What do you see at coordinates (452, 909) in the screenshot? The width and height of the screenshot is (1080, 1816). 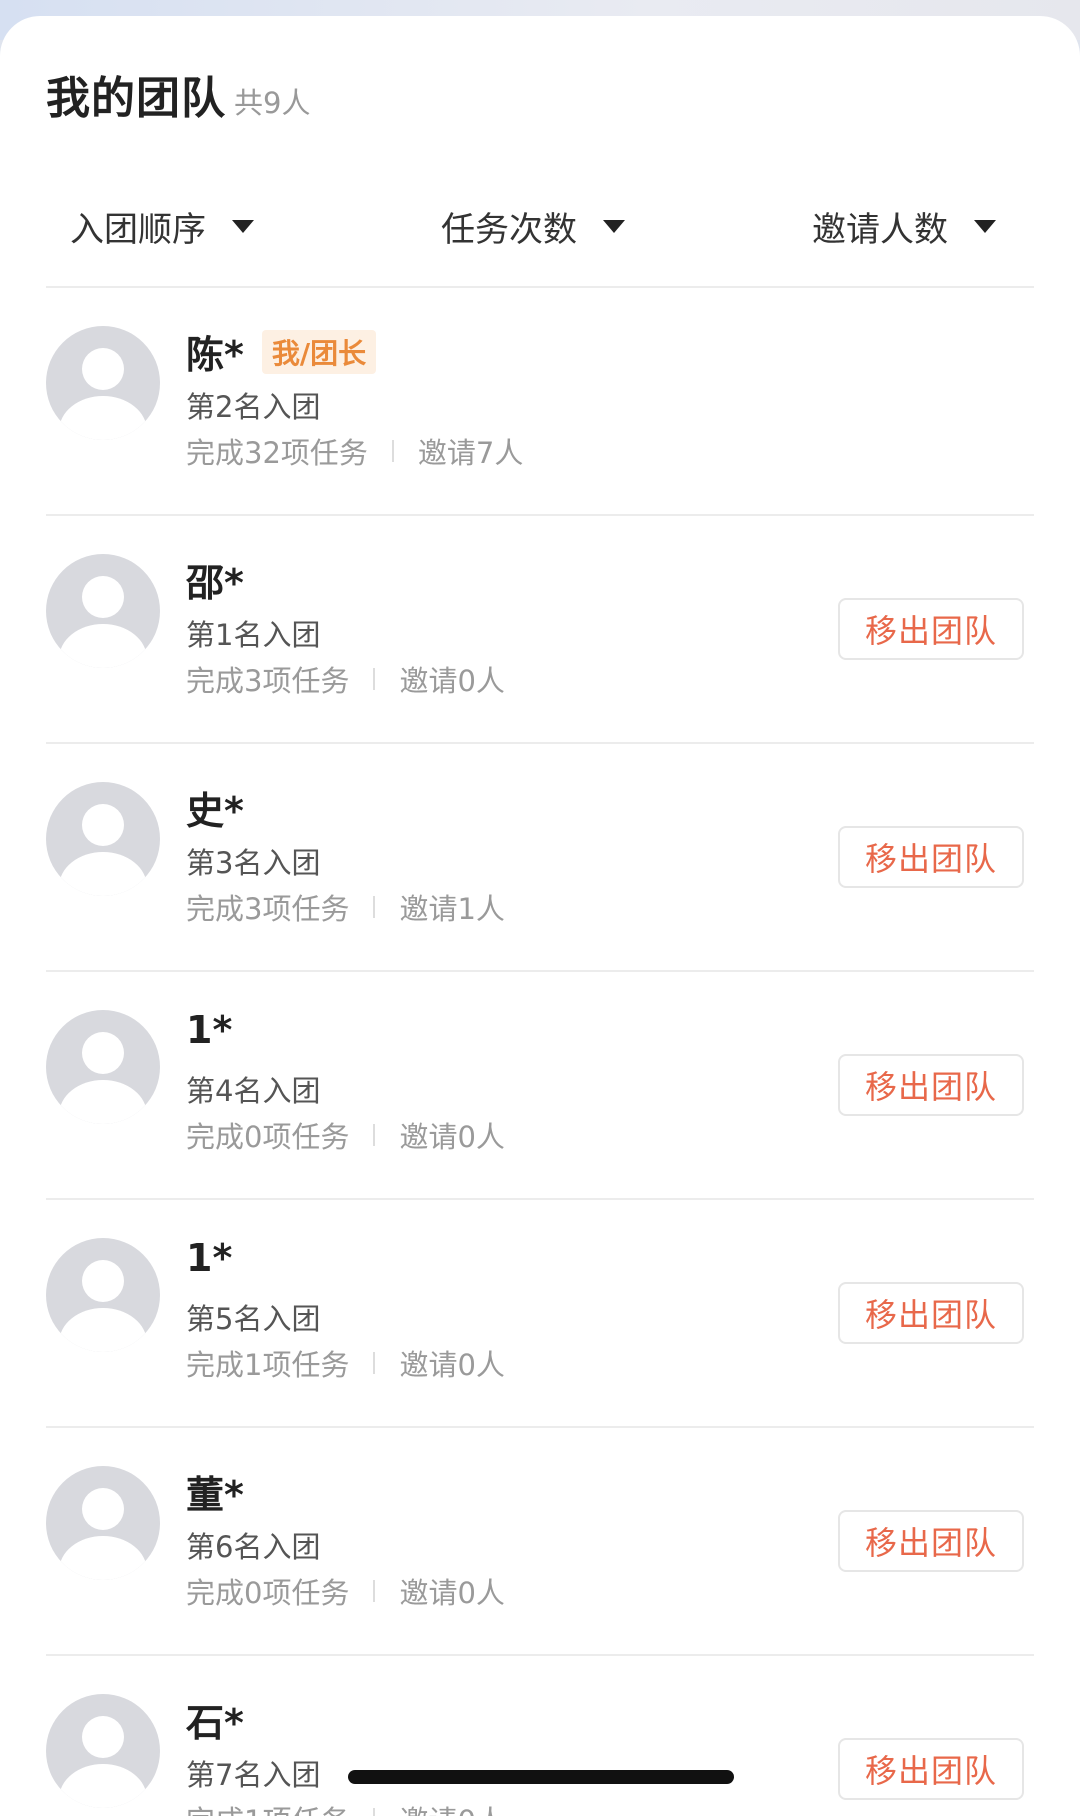 I see `invite-count: 邀请1人` at bounding box center [452, 909].